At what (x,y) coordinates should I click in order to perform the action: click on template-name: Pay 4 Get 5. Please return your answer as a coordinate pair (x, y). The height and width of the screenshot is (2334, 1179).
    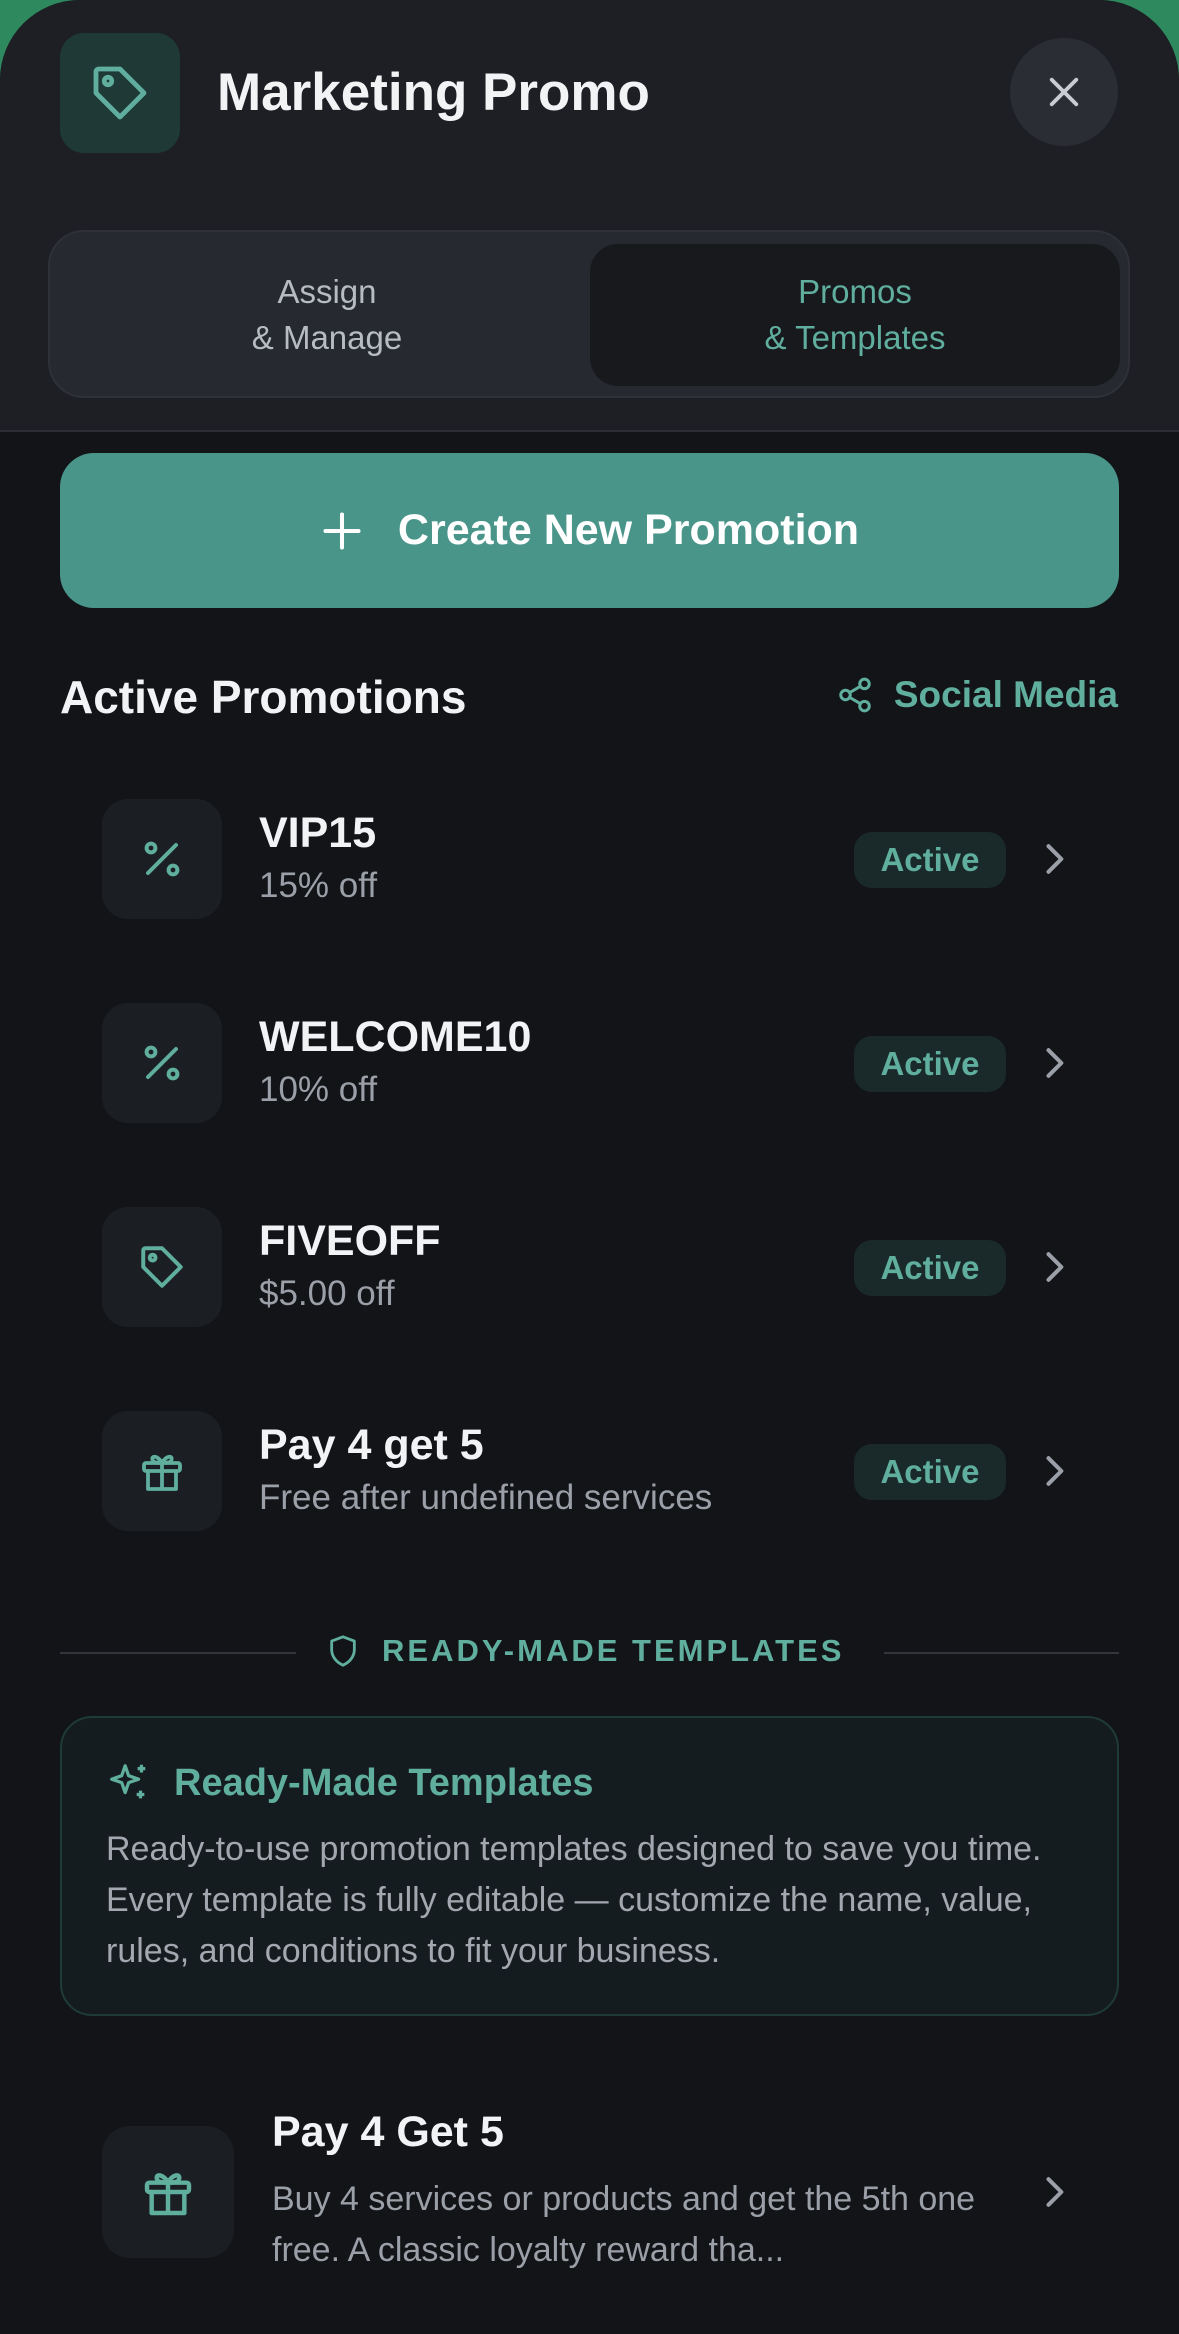
    Looking at the image, I should click on (388, 2132).